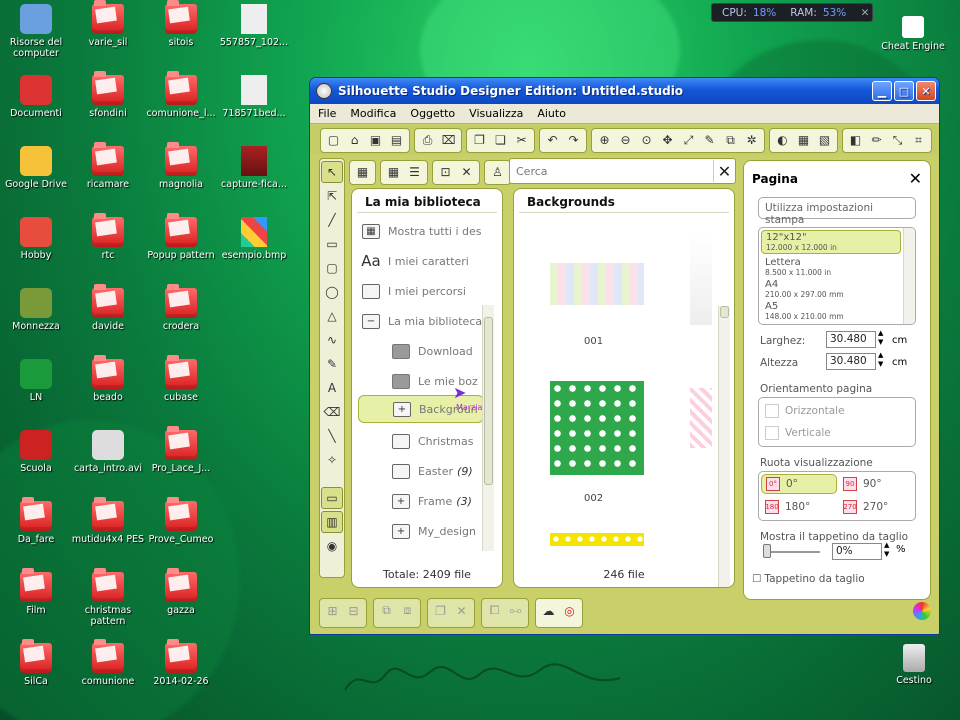 This screenshot has height=720, width=960. I want to click on page-size-item: Lettera 8.500 x 11.000 in, so click(837, 267).